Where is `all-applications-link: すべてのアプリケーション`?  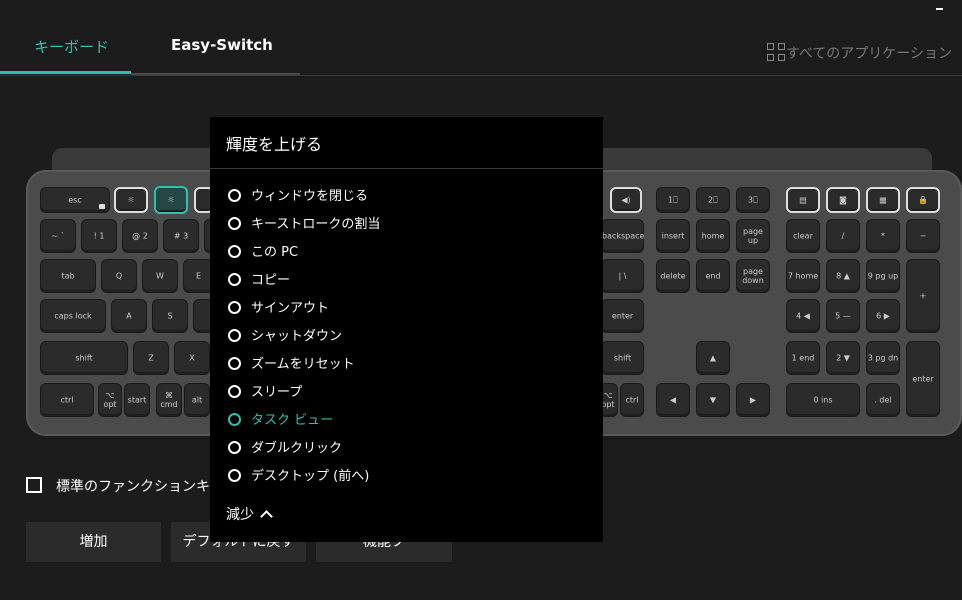
all-applications-link: すべてのアプリケーション is located at coordinates (869, 53).